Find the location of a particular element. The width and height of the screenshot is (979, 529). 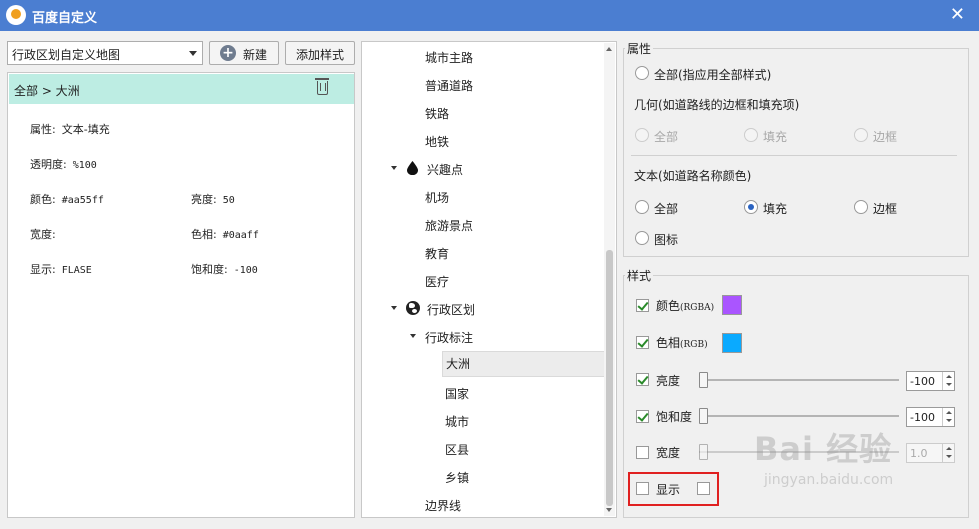

brightness-checkbox is located at coordinates (642, 379).